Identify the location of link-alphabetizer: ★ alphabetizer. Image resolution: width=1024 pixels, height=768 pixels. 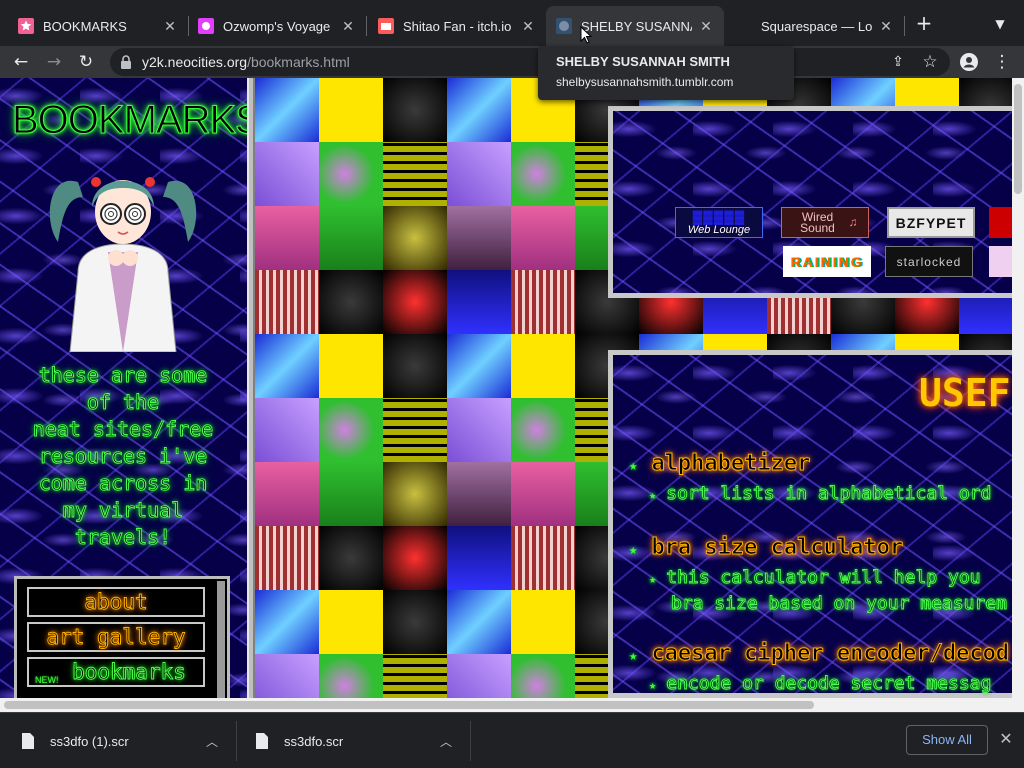
(720, 464).